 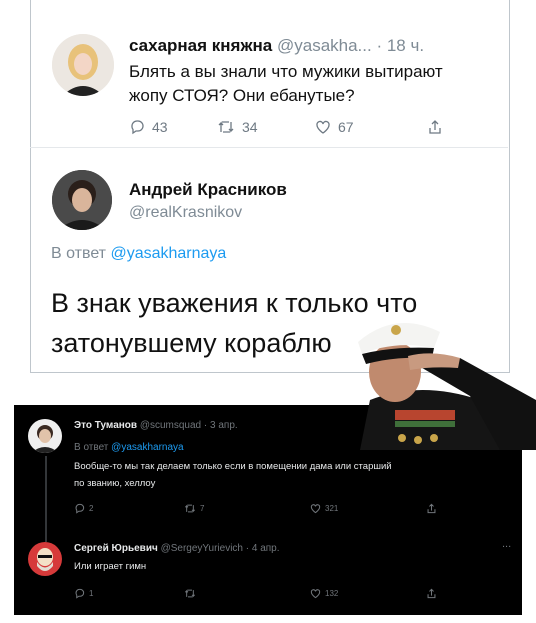 I want to click on tweet-text-line: по званию, хеллоу, so click(x=115, y=483).